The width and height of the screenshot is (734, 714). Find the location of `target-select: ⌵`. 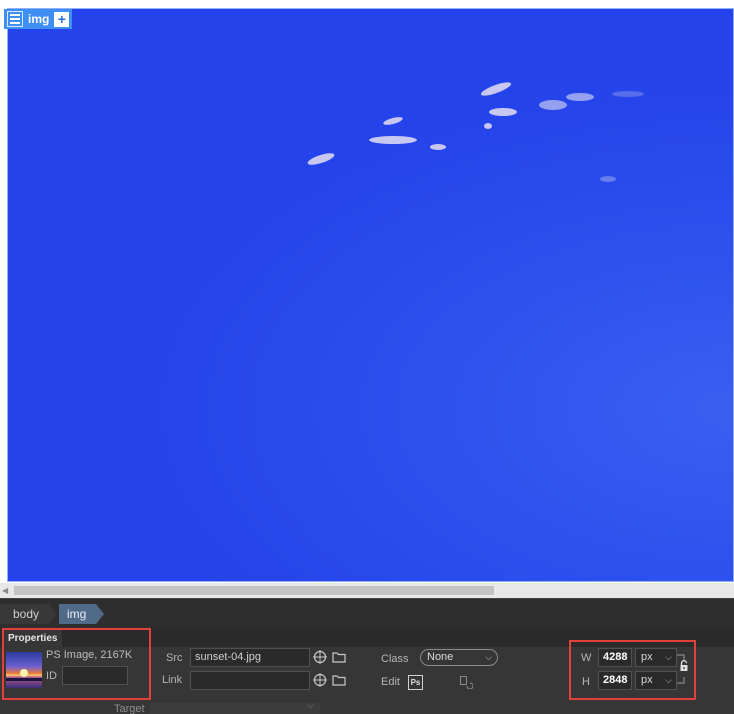

target-select: ⌵ is located at coordinates (235, 707).